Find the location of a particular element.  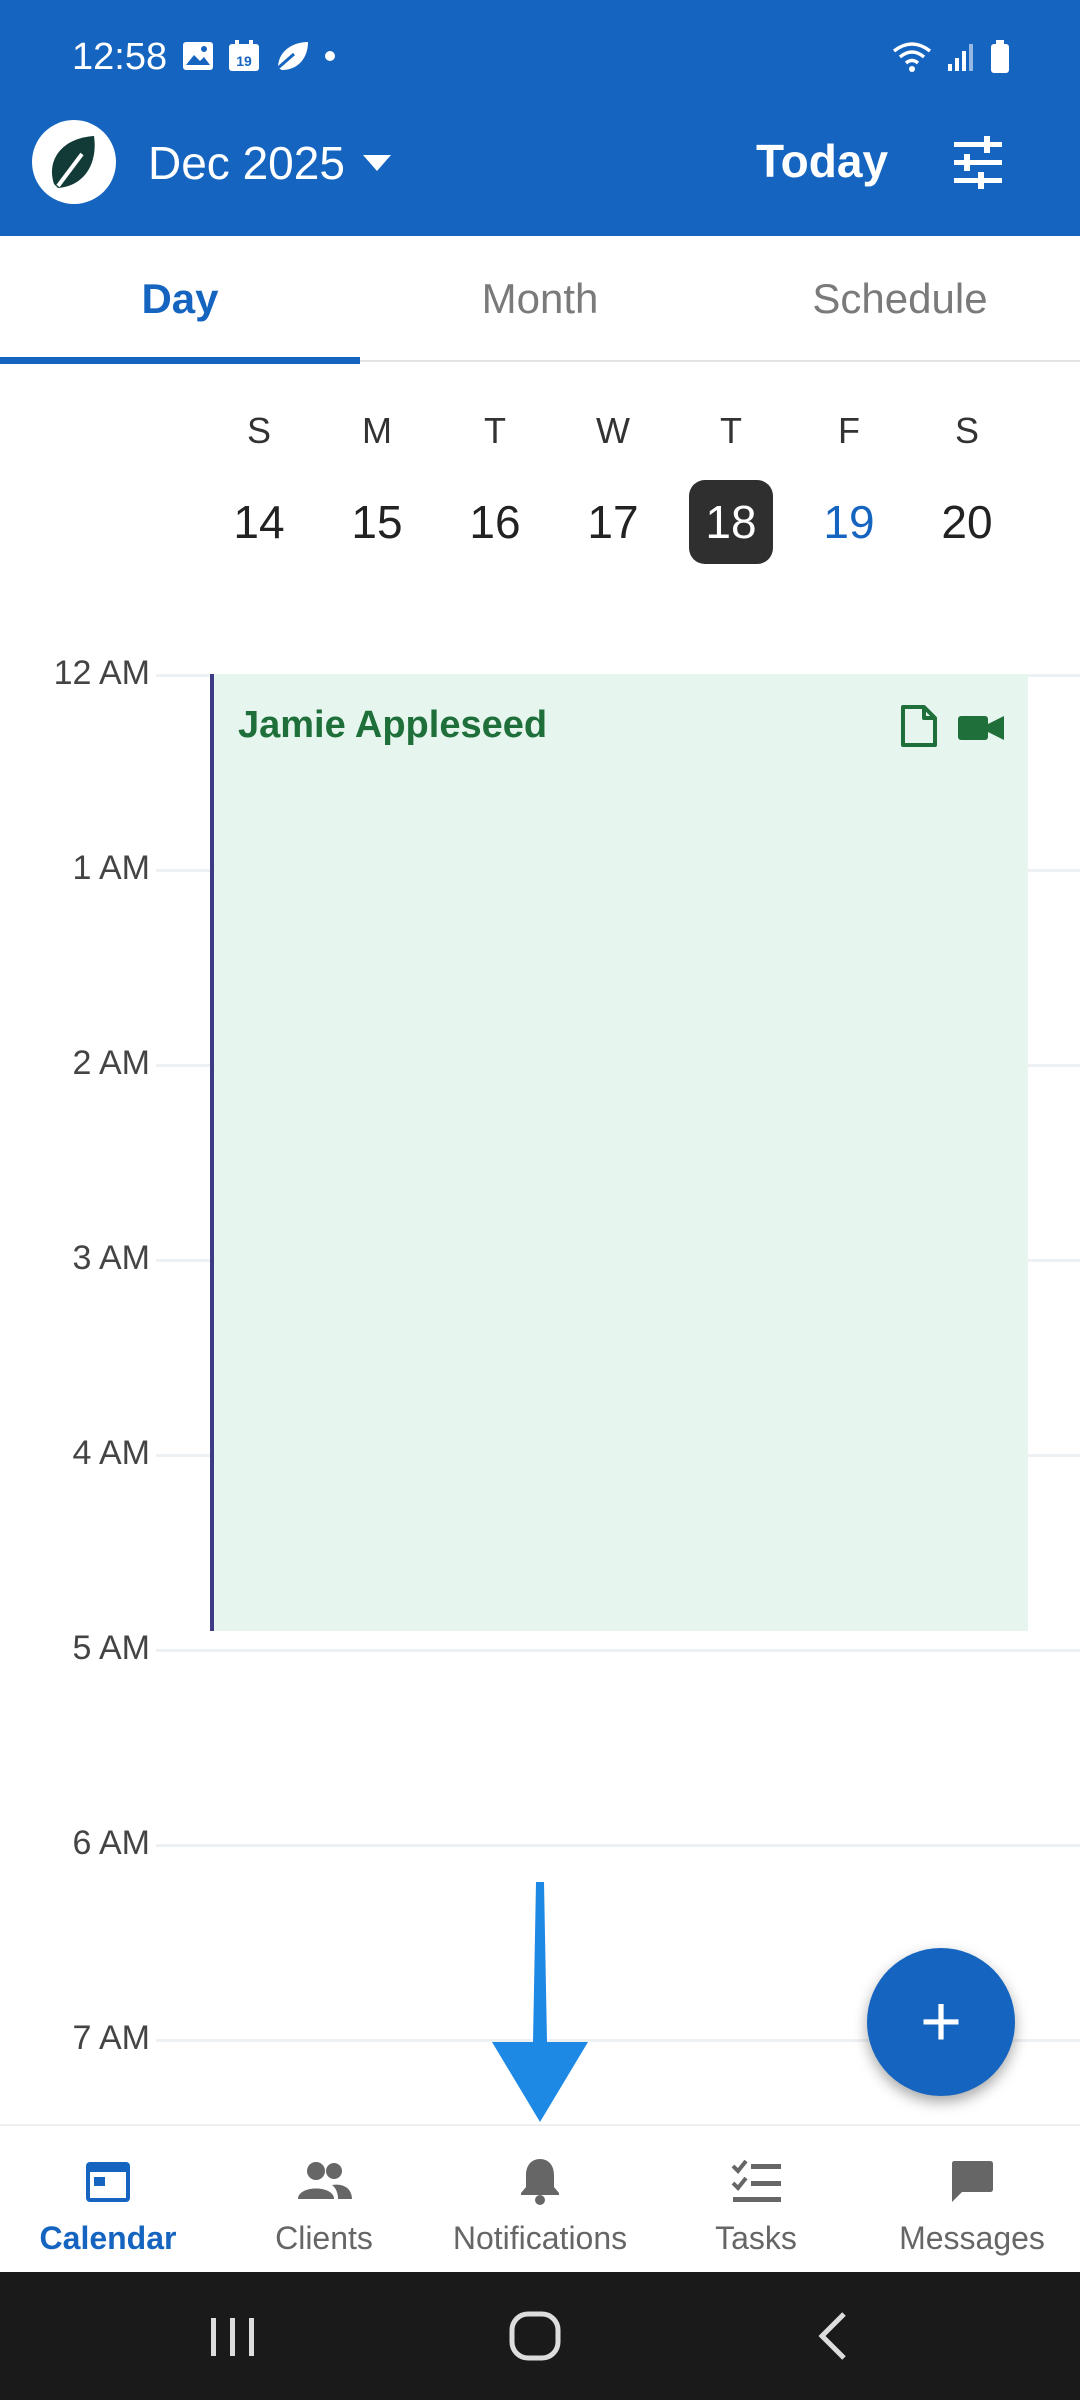

hour-label: 5 AM is located at coordinates (111, 1648).